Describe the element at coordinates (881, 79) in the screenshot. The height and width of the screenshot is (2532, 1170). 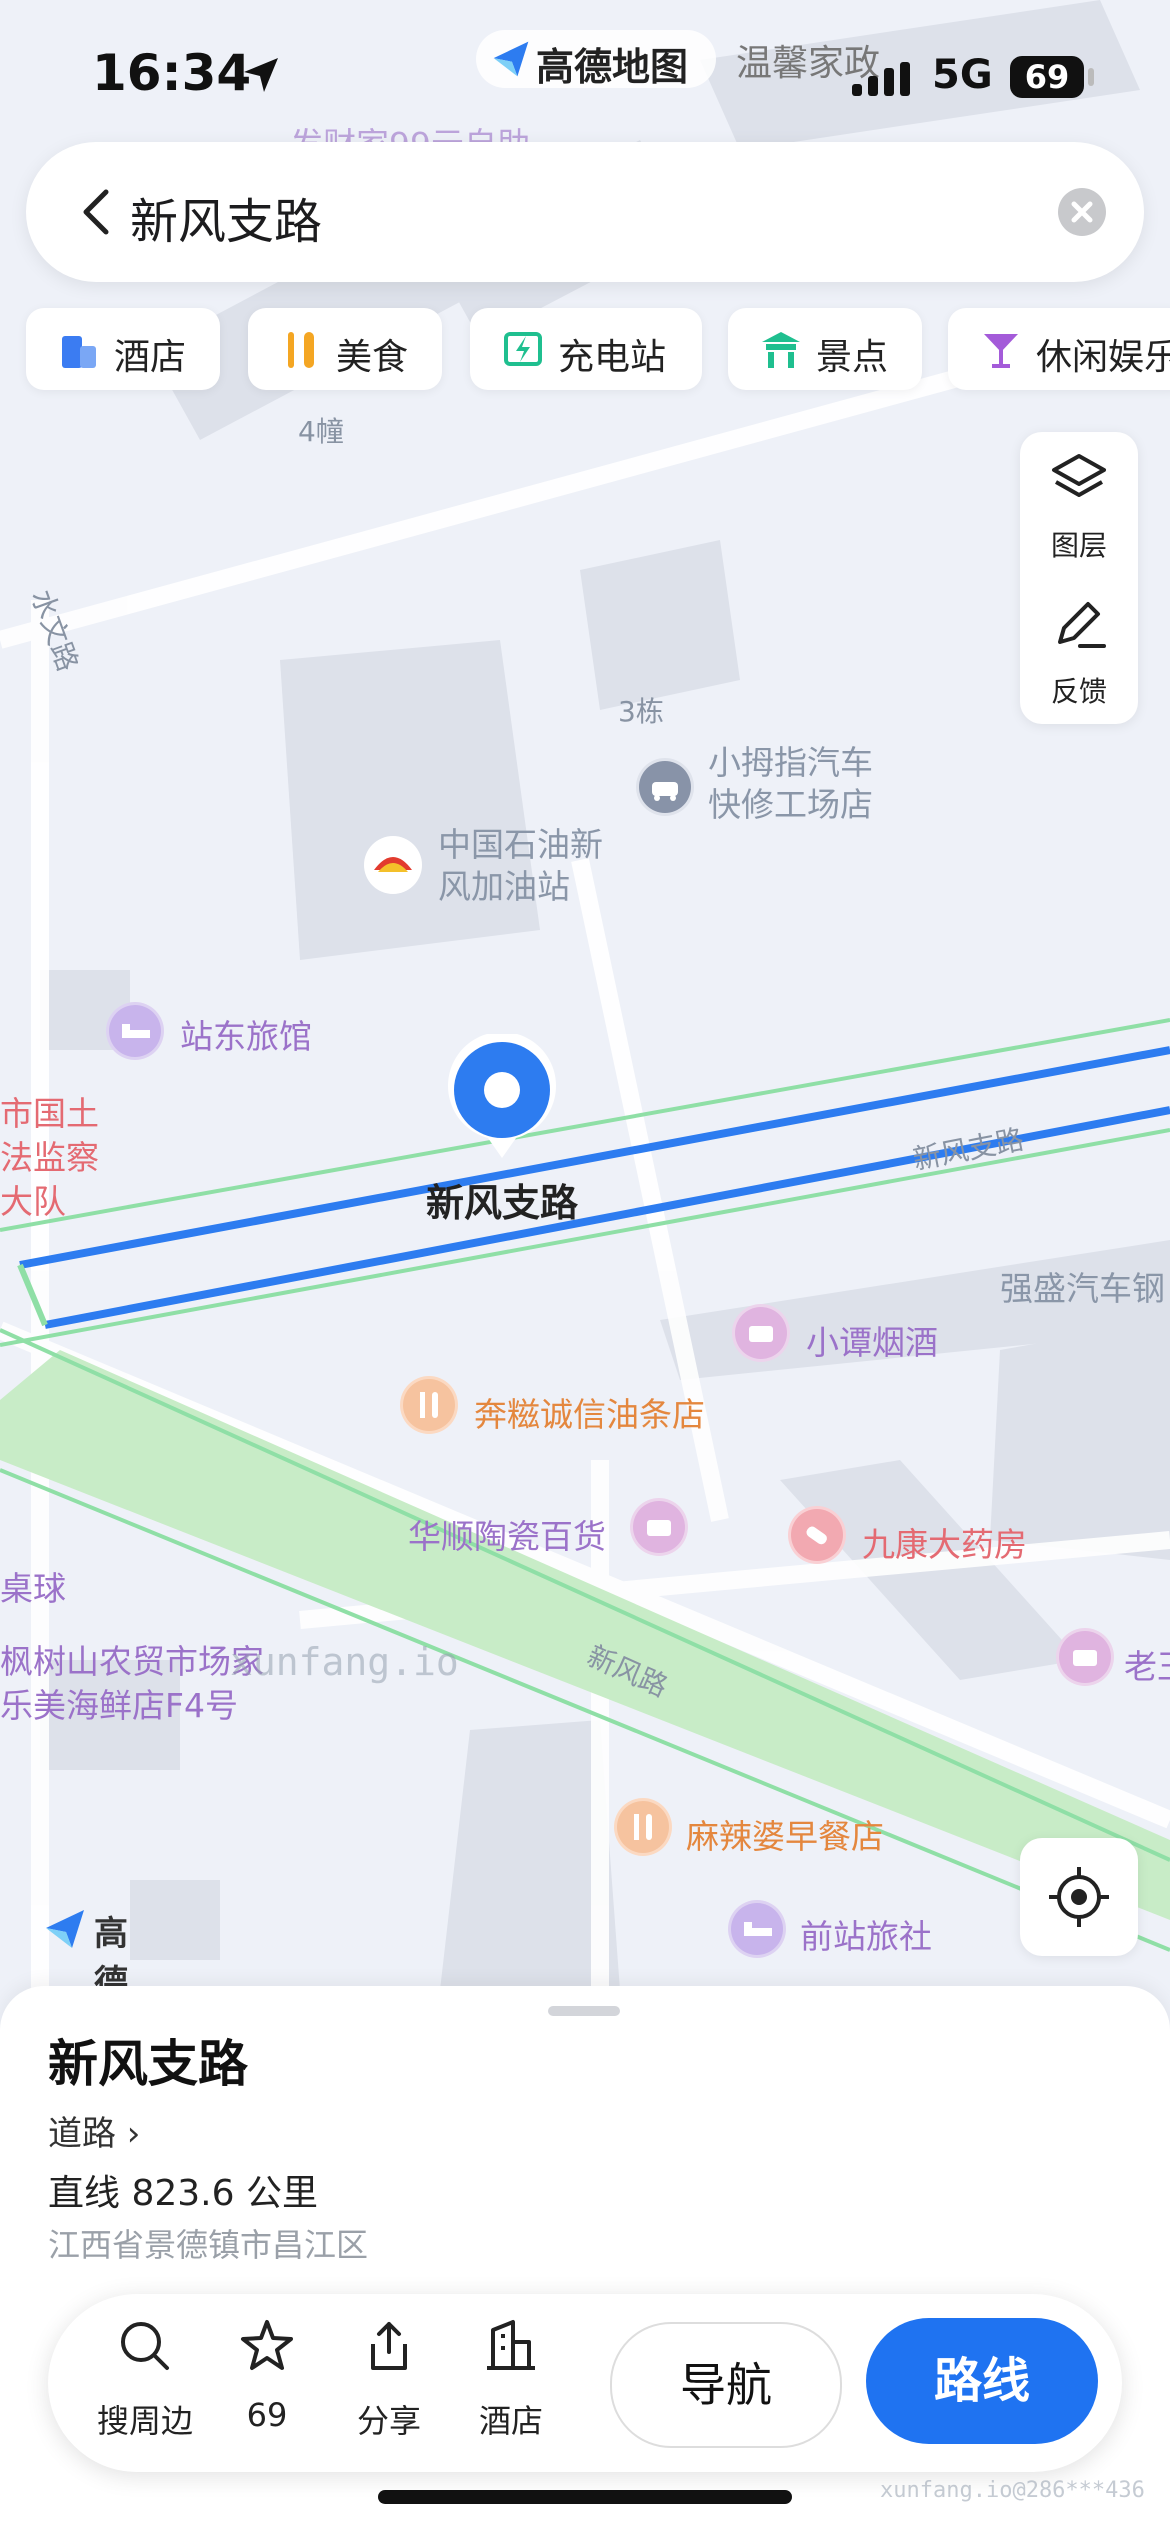
I see `signal-icon` at that location.